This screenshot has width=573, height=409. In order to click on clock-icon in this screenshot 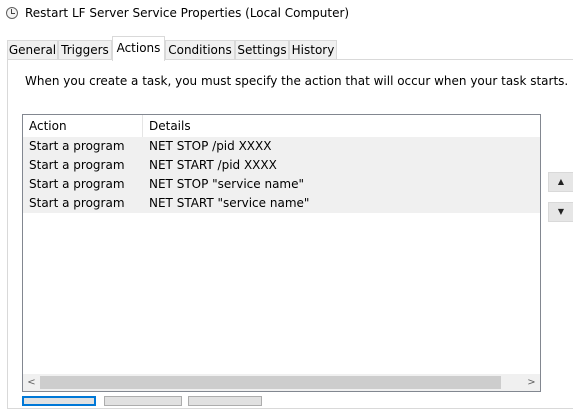, I will do `click(12, 13)`.